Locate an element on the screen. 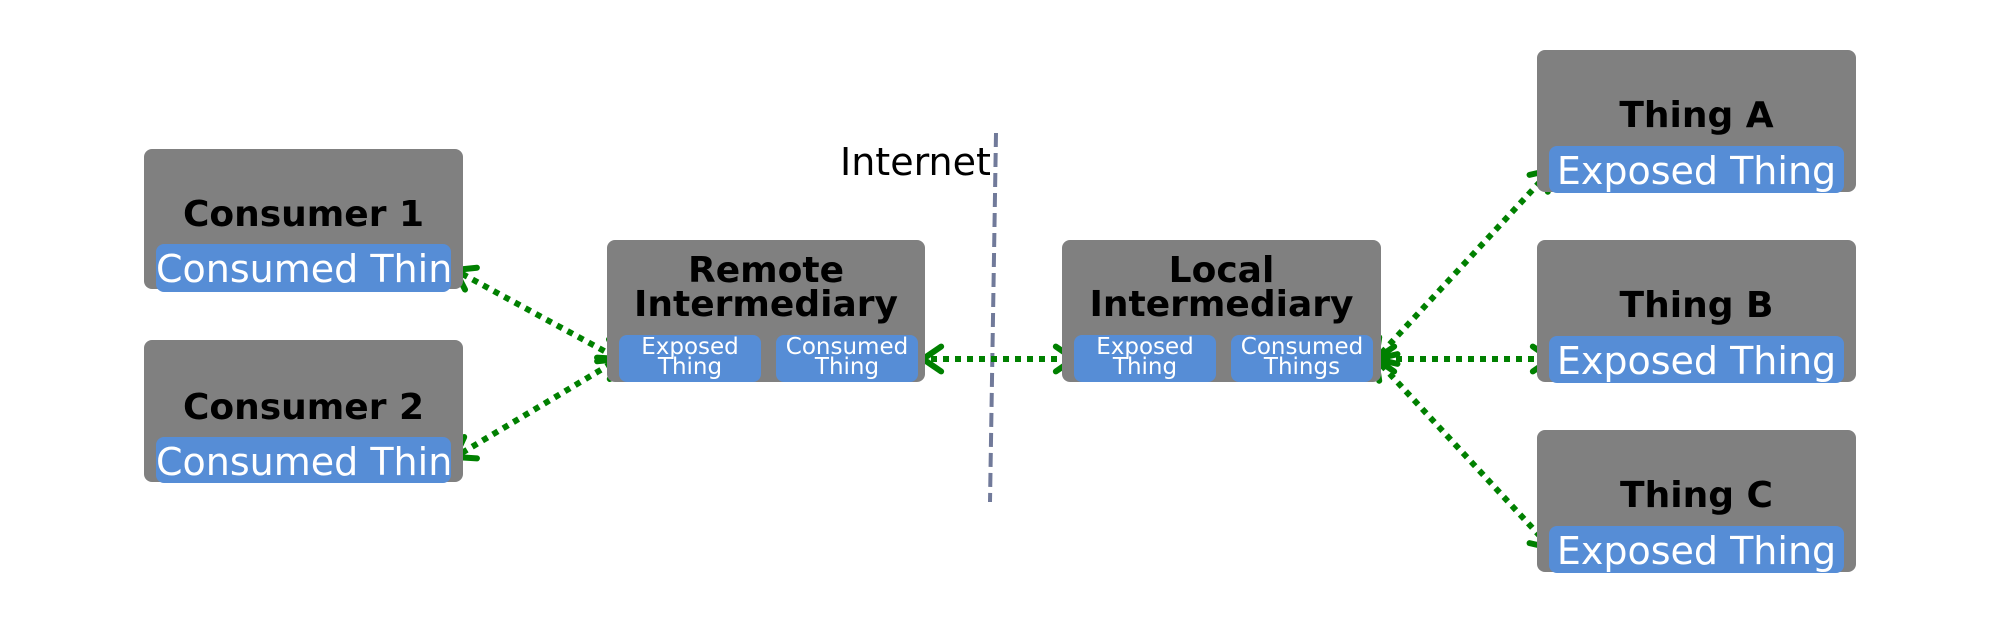 This screenshot has width=2000, height=623. remote-intermediary-title-line2: Intermediary is located at coordinates (766, 304).